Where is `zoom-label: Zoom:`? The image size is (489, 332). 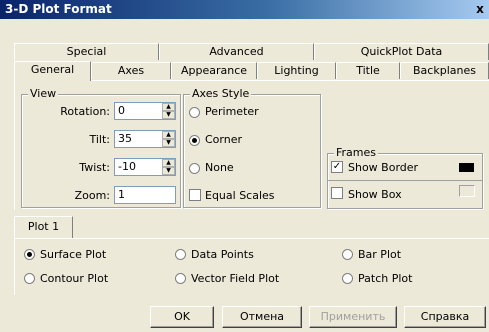
zoom-label: Zoom: is located at coordinates (92, 195).